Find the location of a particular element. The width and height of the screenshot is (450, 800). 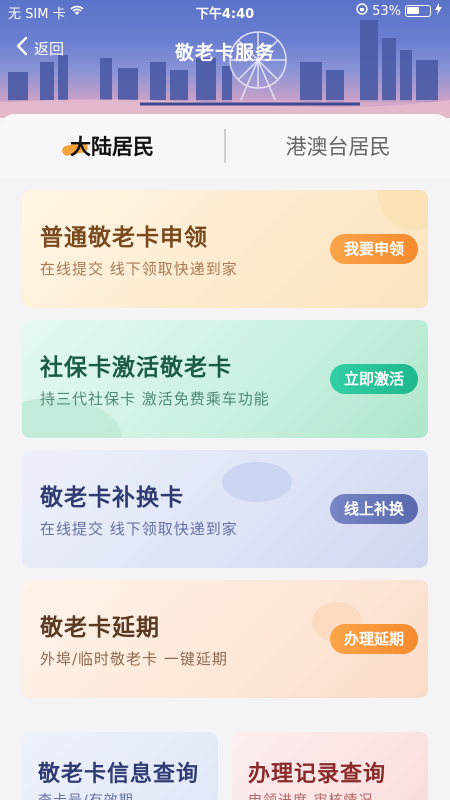

card-title: 敬老卡补换卡 is located at coordinates (112, 498).